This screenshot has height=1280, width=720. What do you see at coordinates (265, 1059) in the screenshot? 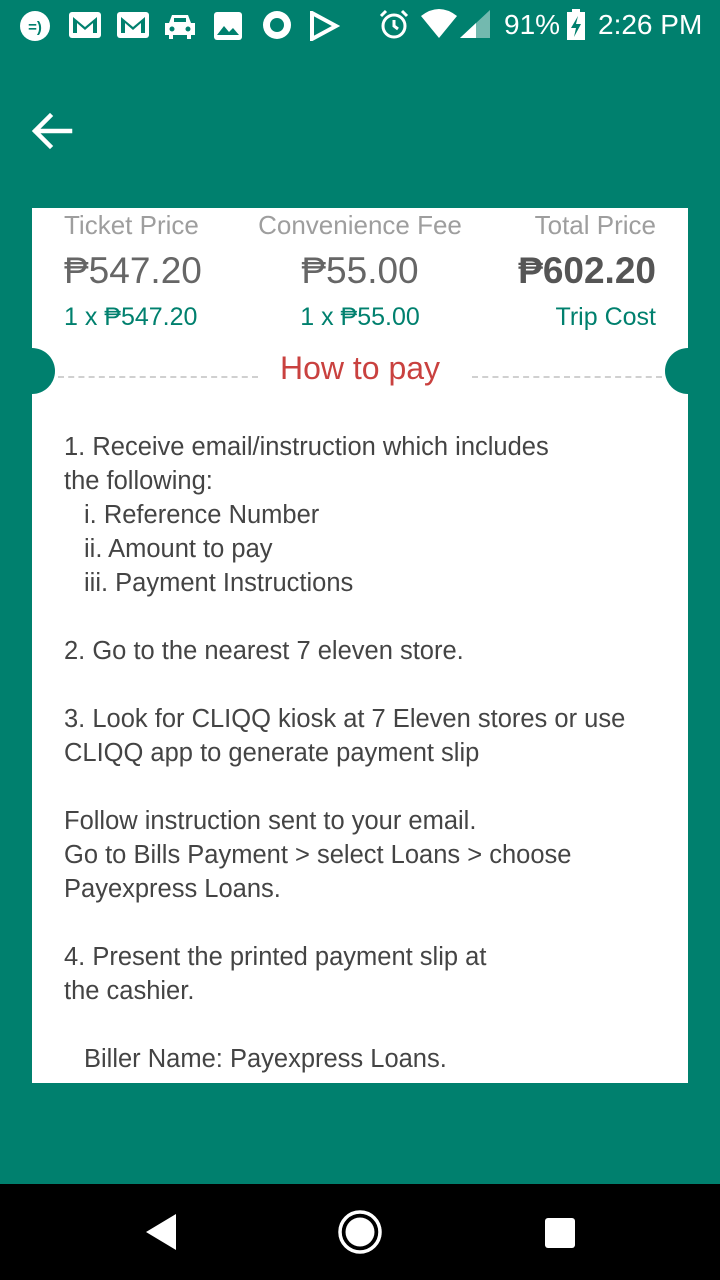
I see `biller-name: Biller Name: Payexpress Loans.` at bounding box center [265, 1059].